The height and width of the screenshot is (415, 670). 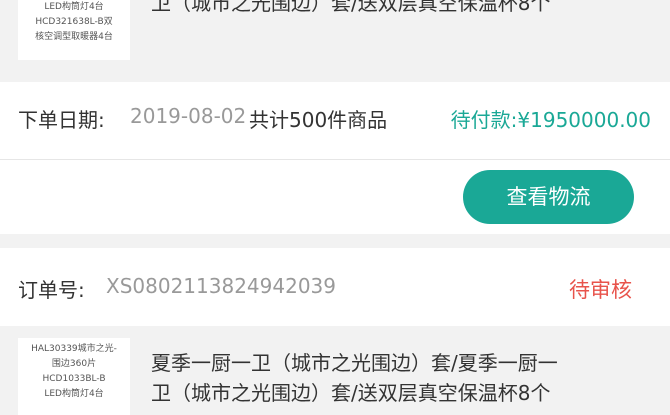 What do you see at coordinates (74, 379) in the screenshot?
I see `thumbnail-text: HCD1033BL-B` at bounding box center [74, 379].